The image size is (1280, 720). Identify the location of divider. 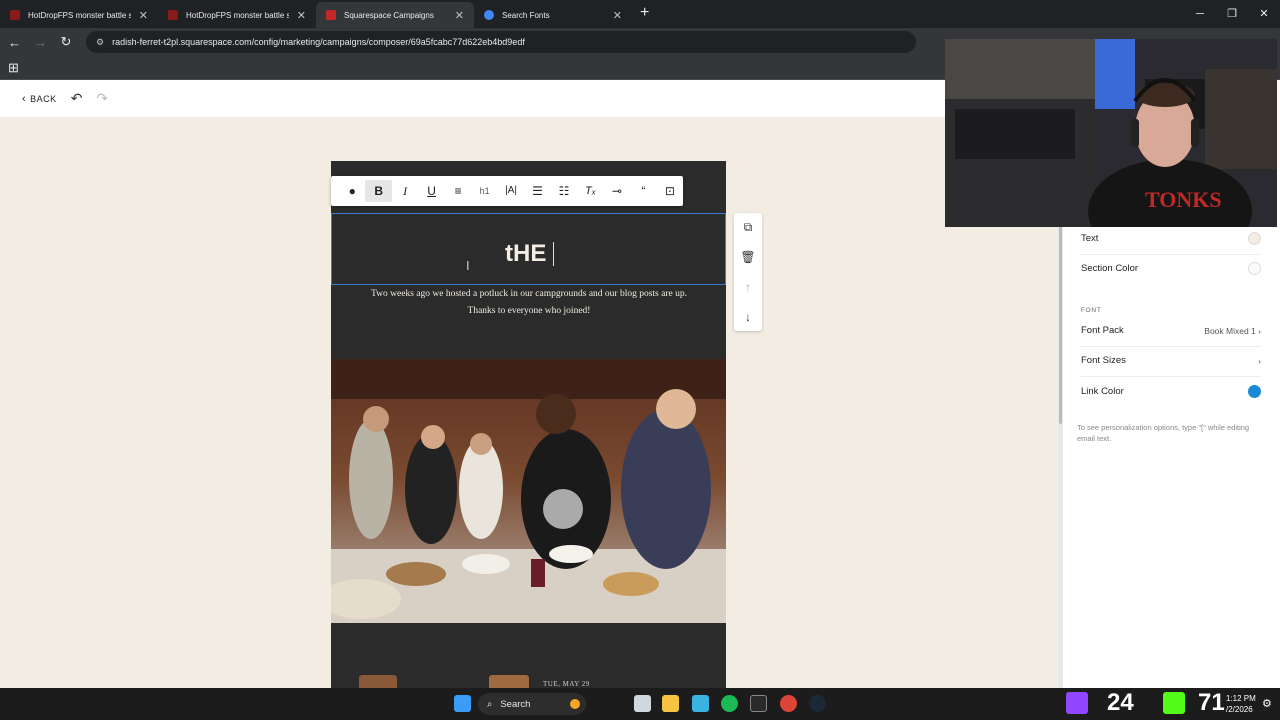
(1171, 346).